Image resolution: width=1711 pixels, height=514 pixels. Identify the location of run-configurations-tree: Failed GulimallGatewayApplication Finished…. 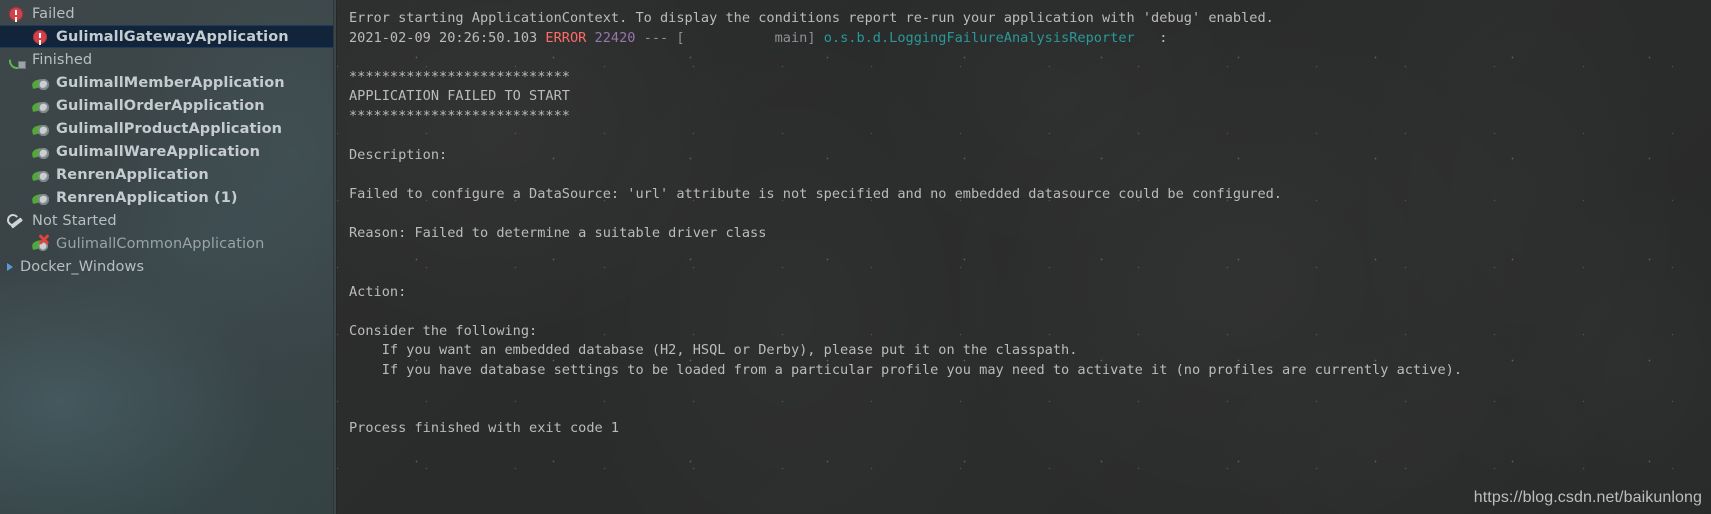
(166, 139).